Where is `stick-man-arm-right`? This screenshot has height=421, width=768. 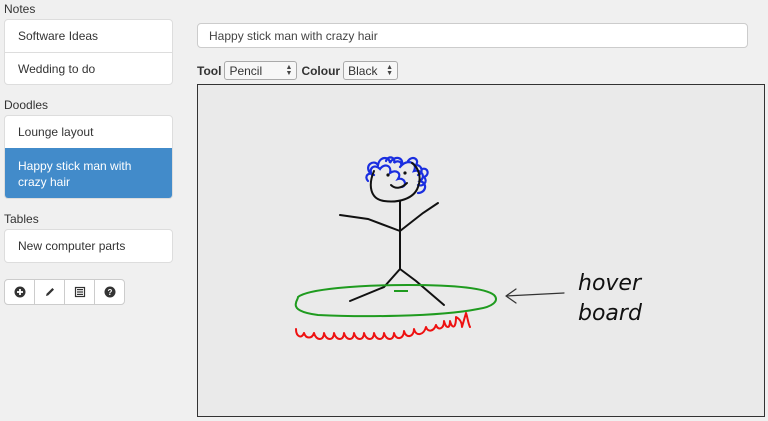 stick-man-arm-right is located at coordinates (419, 217).